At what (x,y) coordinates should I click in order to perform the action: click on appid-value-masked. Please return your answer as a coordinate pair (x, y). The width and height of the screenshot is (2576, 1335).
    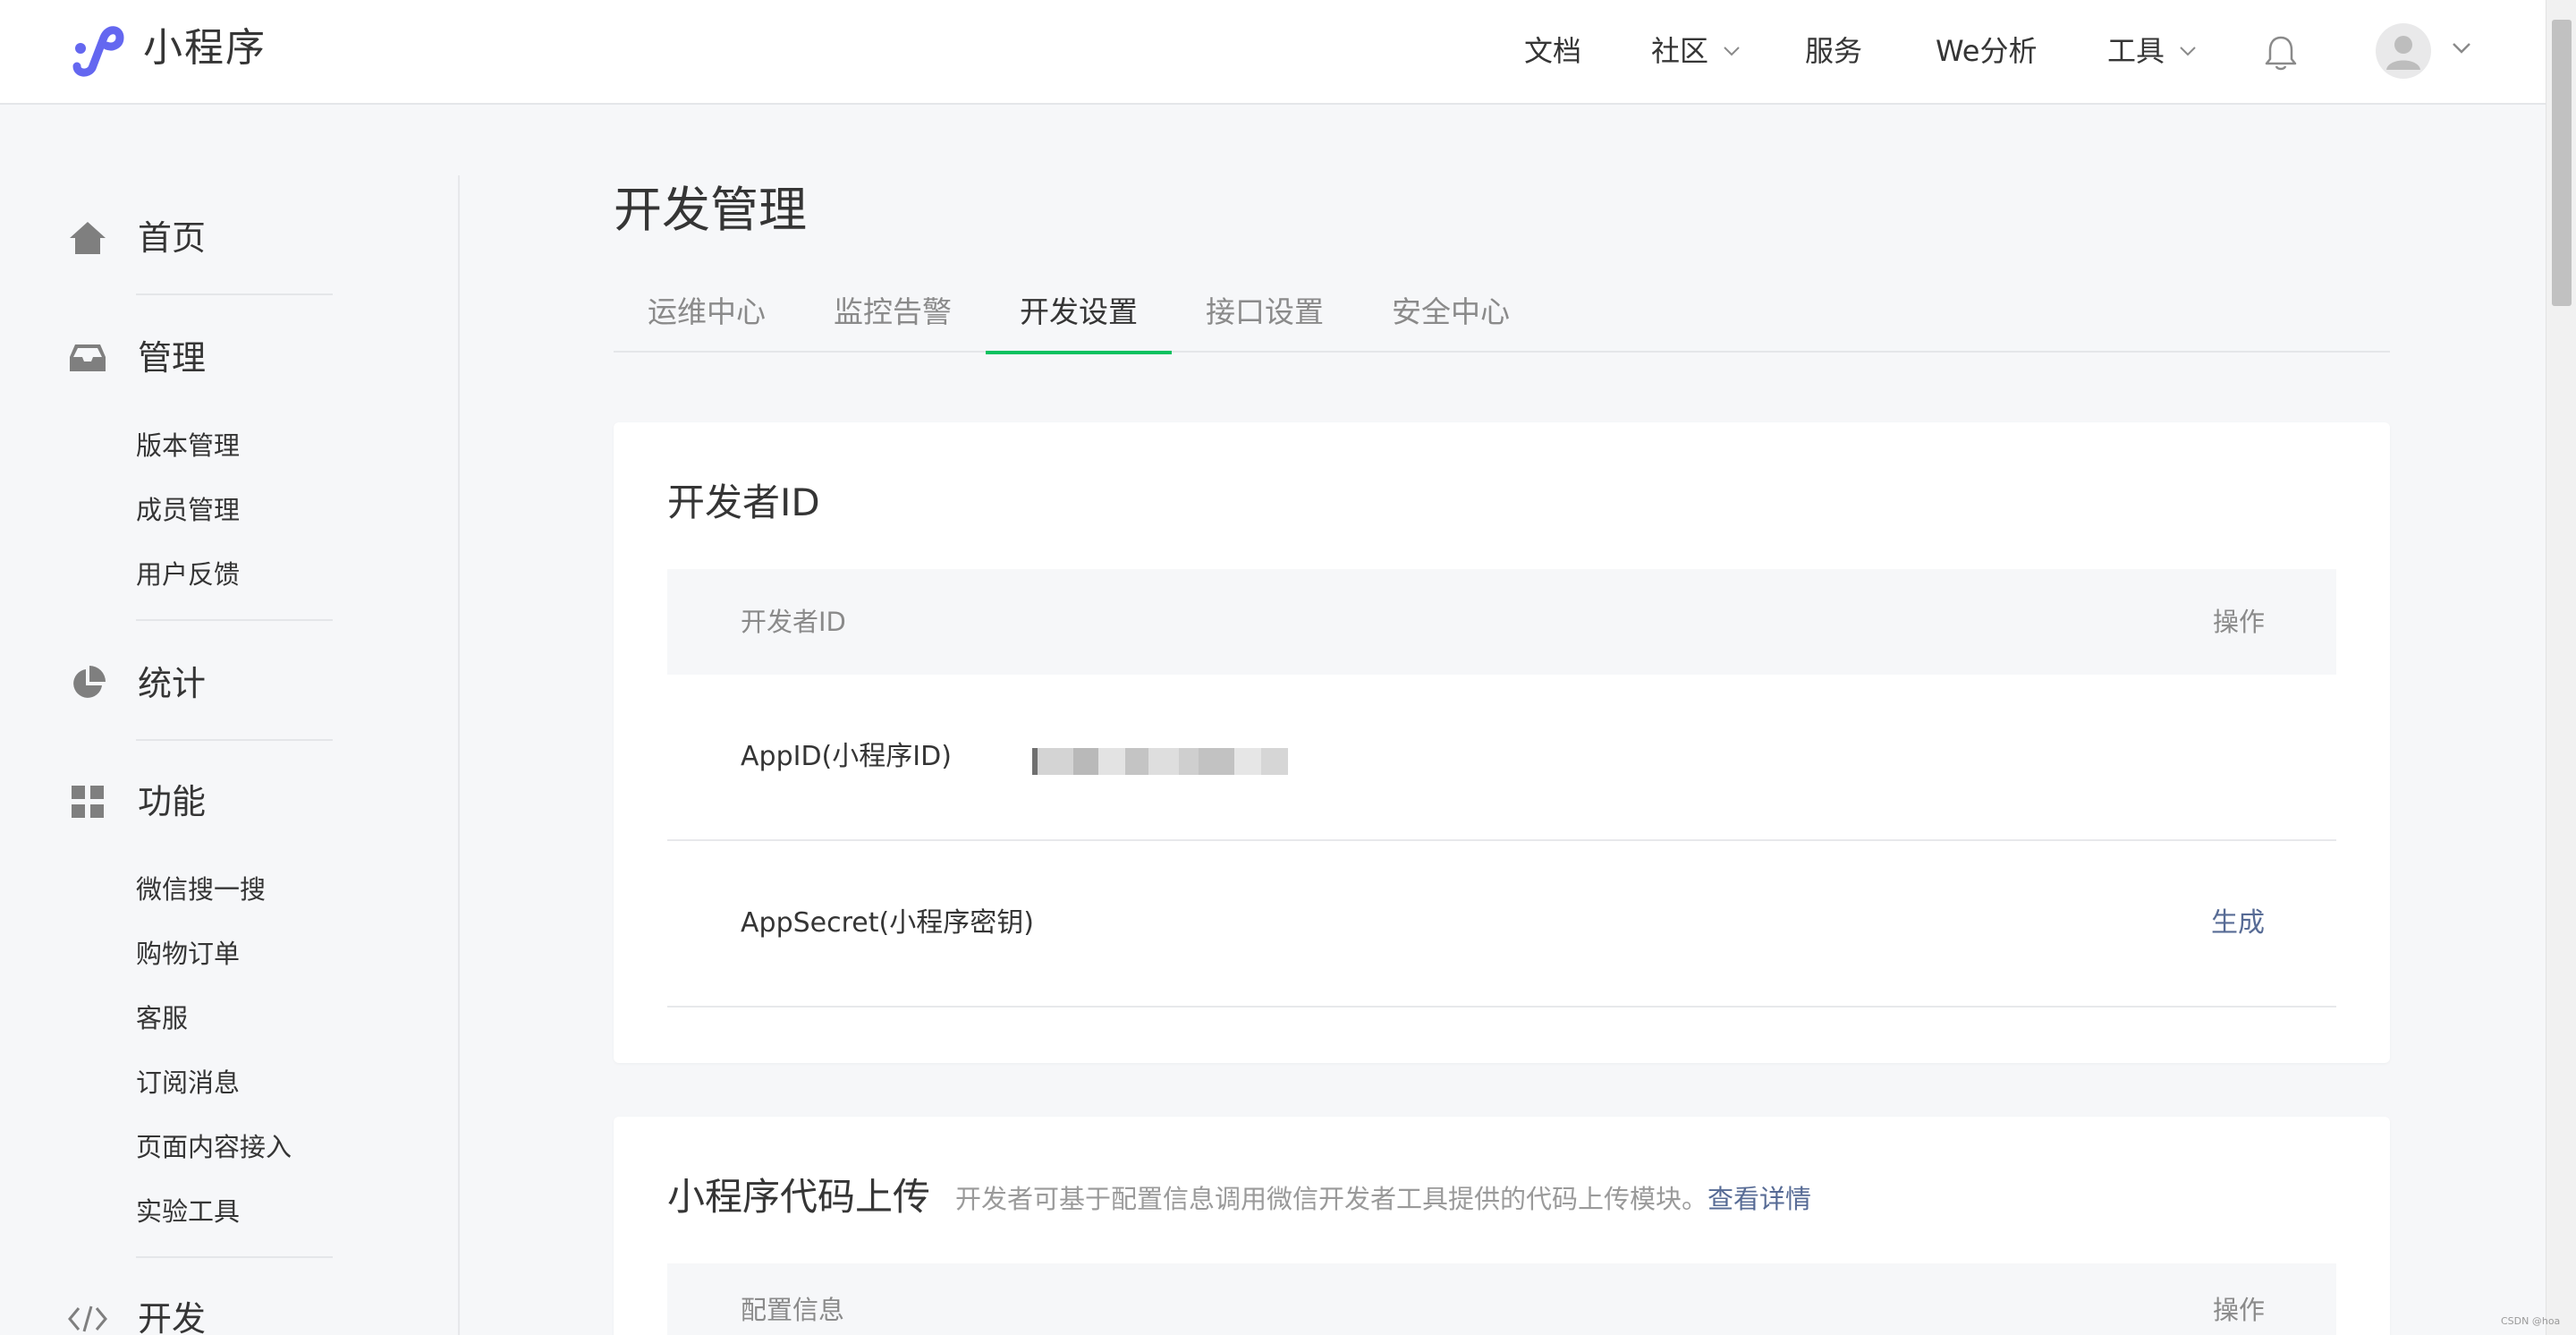
    Looking at the image, I should click on (1162, 761).